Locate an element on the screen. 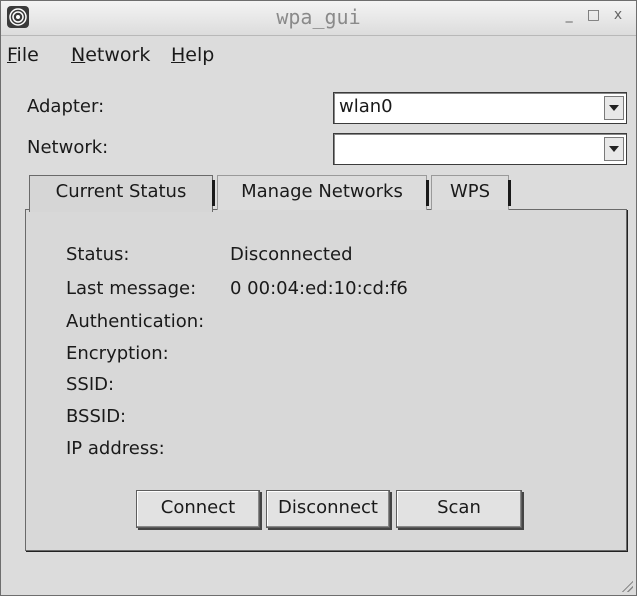 Image resolution: width=637 pixels, height=596 pixels. menu-help: Help is located at coordinates (192, 55).